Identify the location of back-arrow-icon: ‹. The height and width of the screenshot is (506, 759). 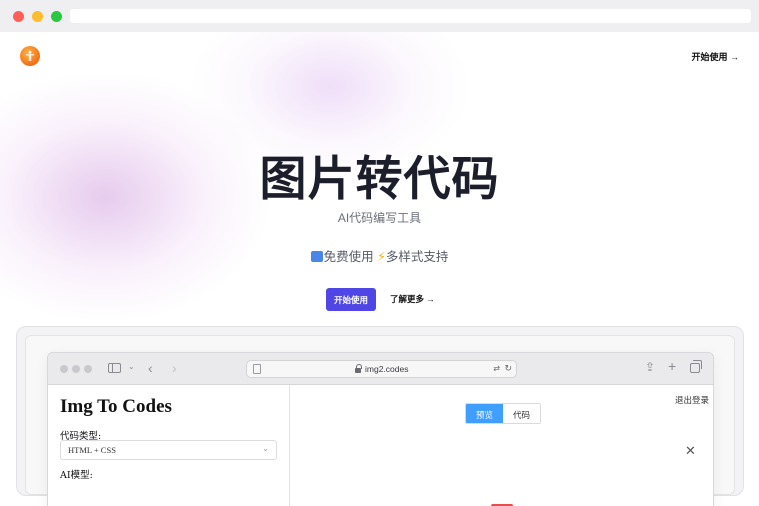
(150, 368).